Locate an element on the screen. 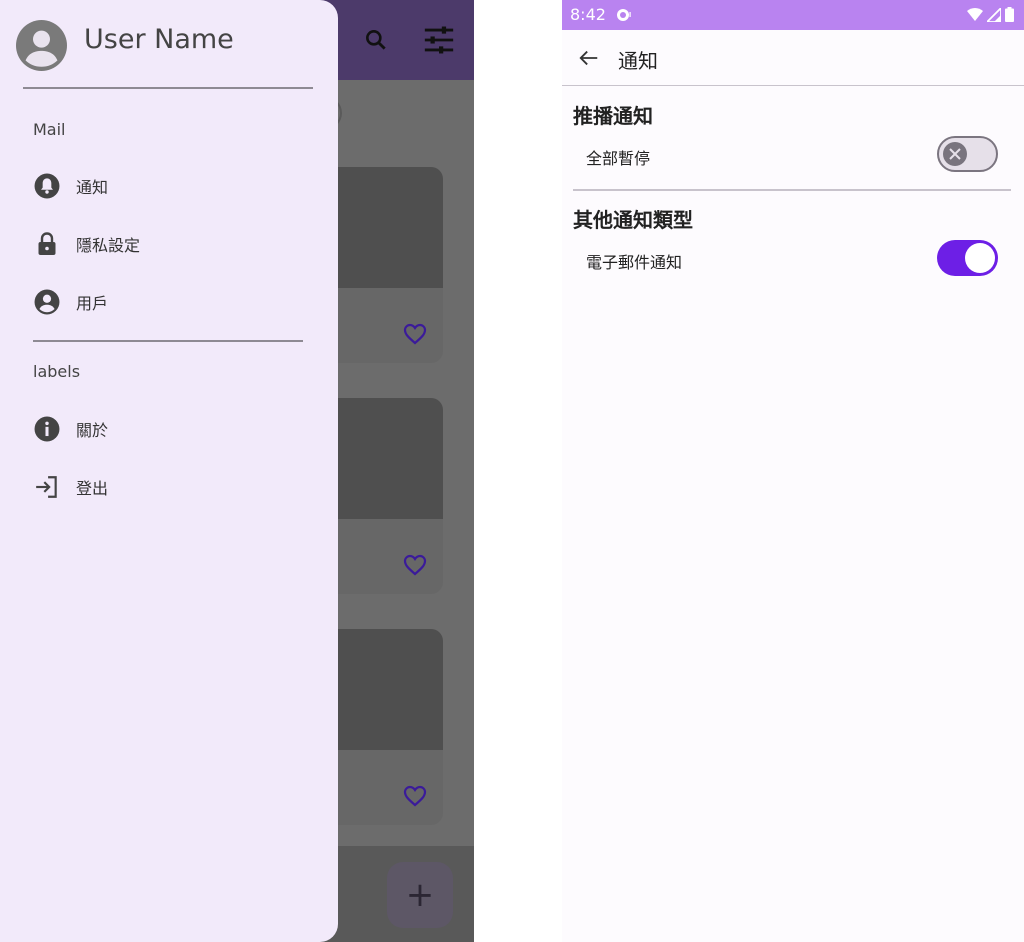 The width and height of the screenshot is (1024, 942). status-bar: 8:42 is located at coordinates (793, 15).